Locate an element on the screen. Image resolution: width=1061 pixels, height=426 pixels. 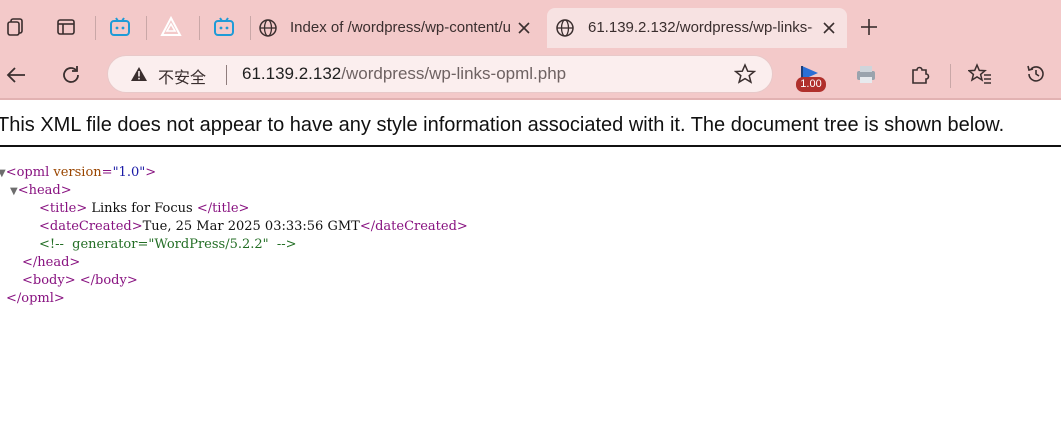
history-icon is located at coordinates (1036, 74).